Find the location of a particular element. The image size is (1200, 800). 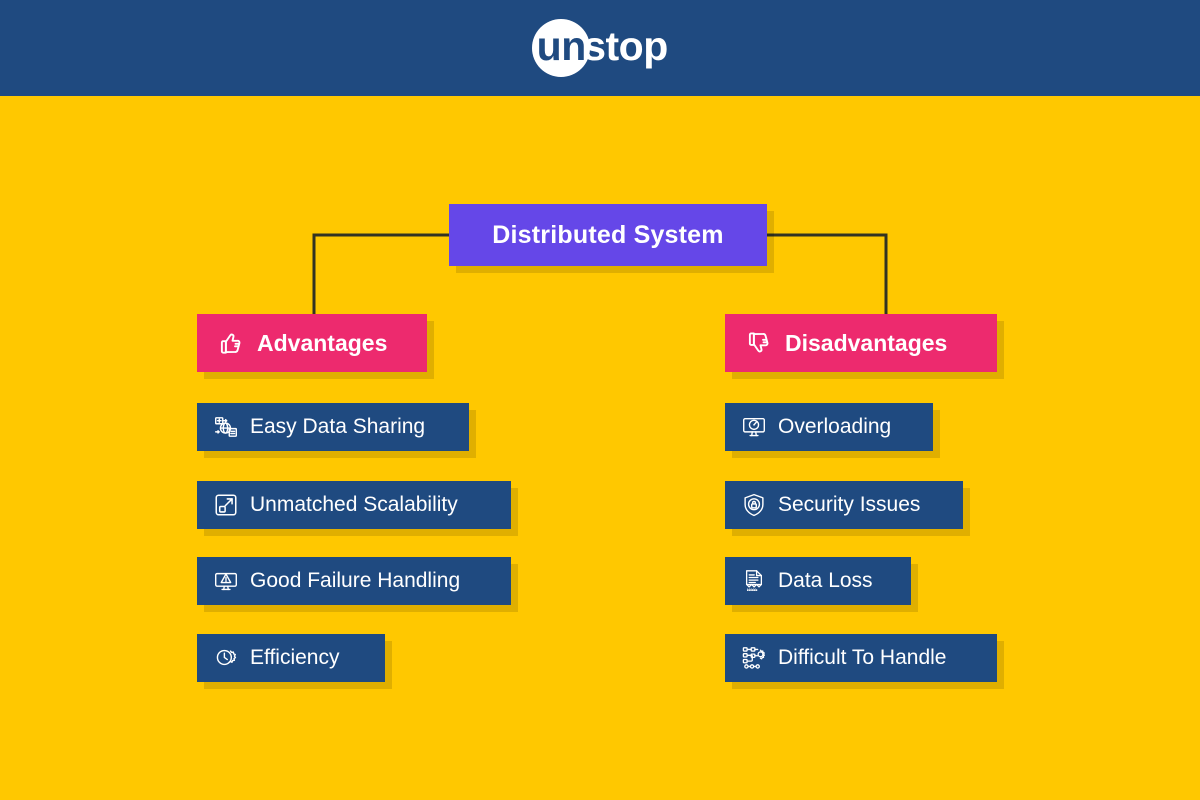

document-binary-icon: 10101 is located at coordinates (754, 581).